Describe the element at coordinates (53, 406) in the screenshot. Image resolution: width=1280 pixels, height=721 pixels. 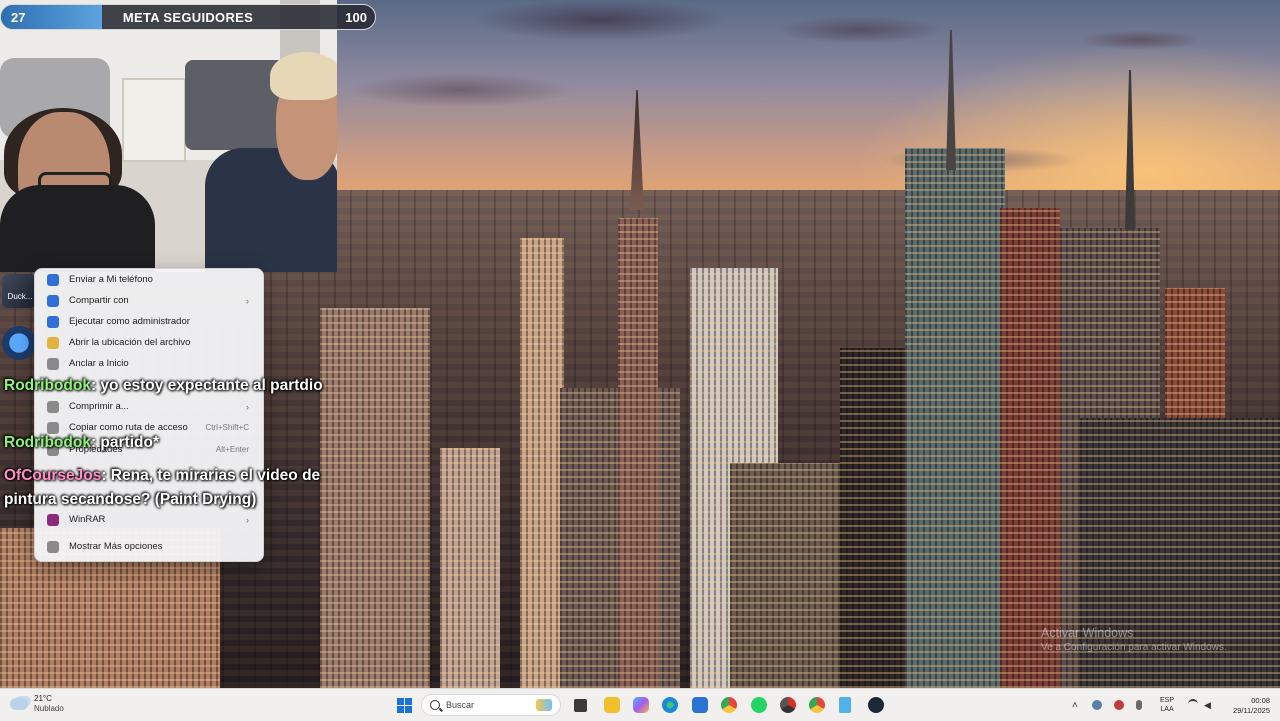
I see `archive-icon` at that location.